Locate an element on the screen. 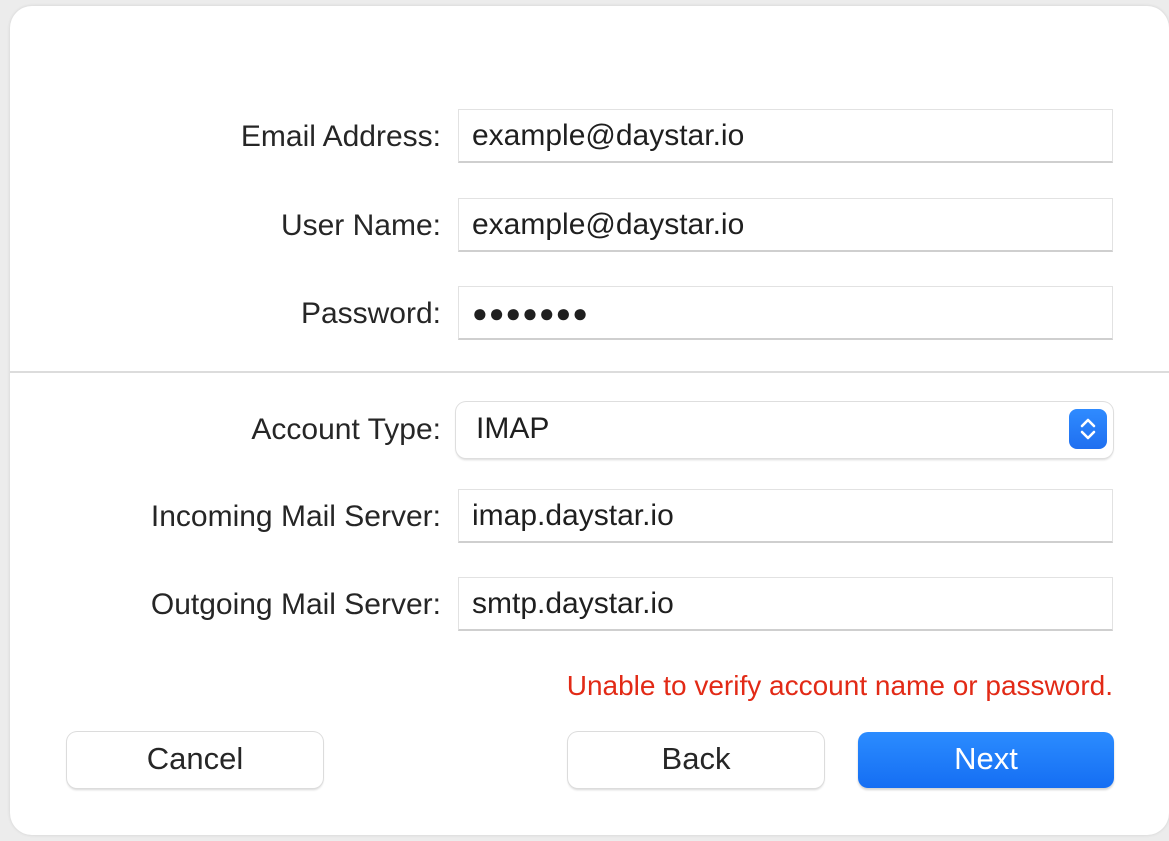 This screenshot has height=841, width=1169. account-type-label: Account Type: is located at coordinates (346, 429).